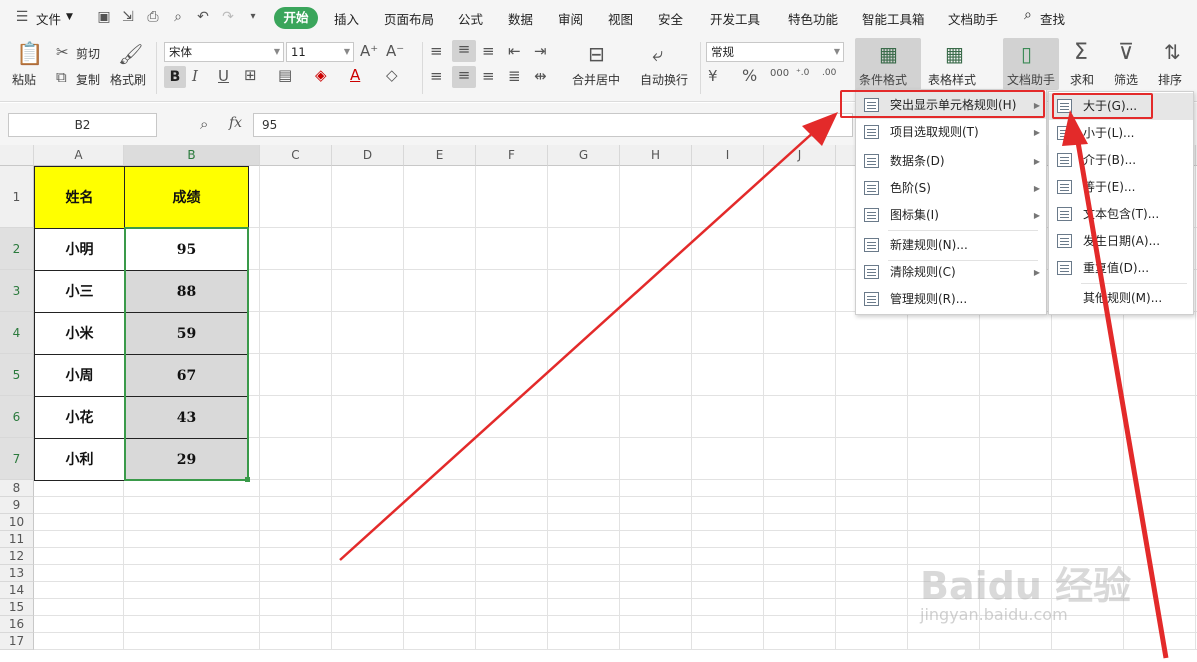  I want to click on sum-button: 求和, so click(1082, 79).